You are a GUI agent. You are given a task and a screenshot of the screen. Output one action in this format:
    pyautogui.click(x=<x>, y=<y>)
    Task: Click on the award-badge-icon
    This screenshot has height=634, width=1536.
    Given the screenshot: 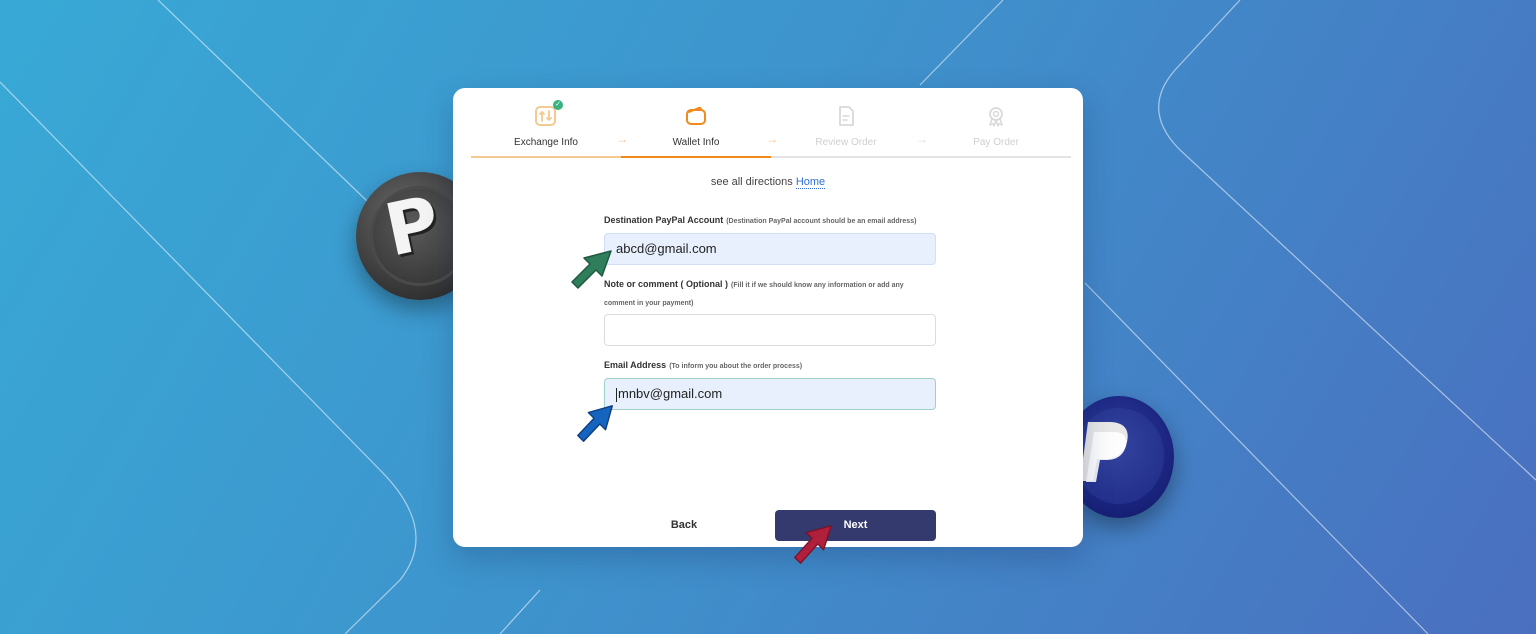 What is the action you would take?
    pyautogui.click(x=996, y=116)
    